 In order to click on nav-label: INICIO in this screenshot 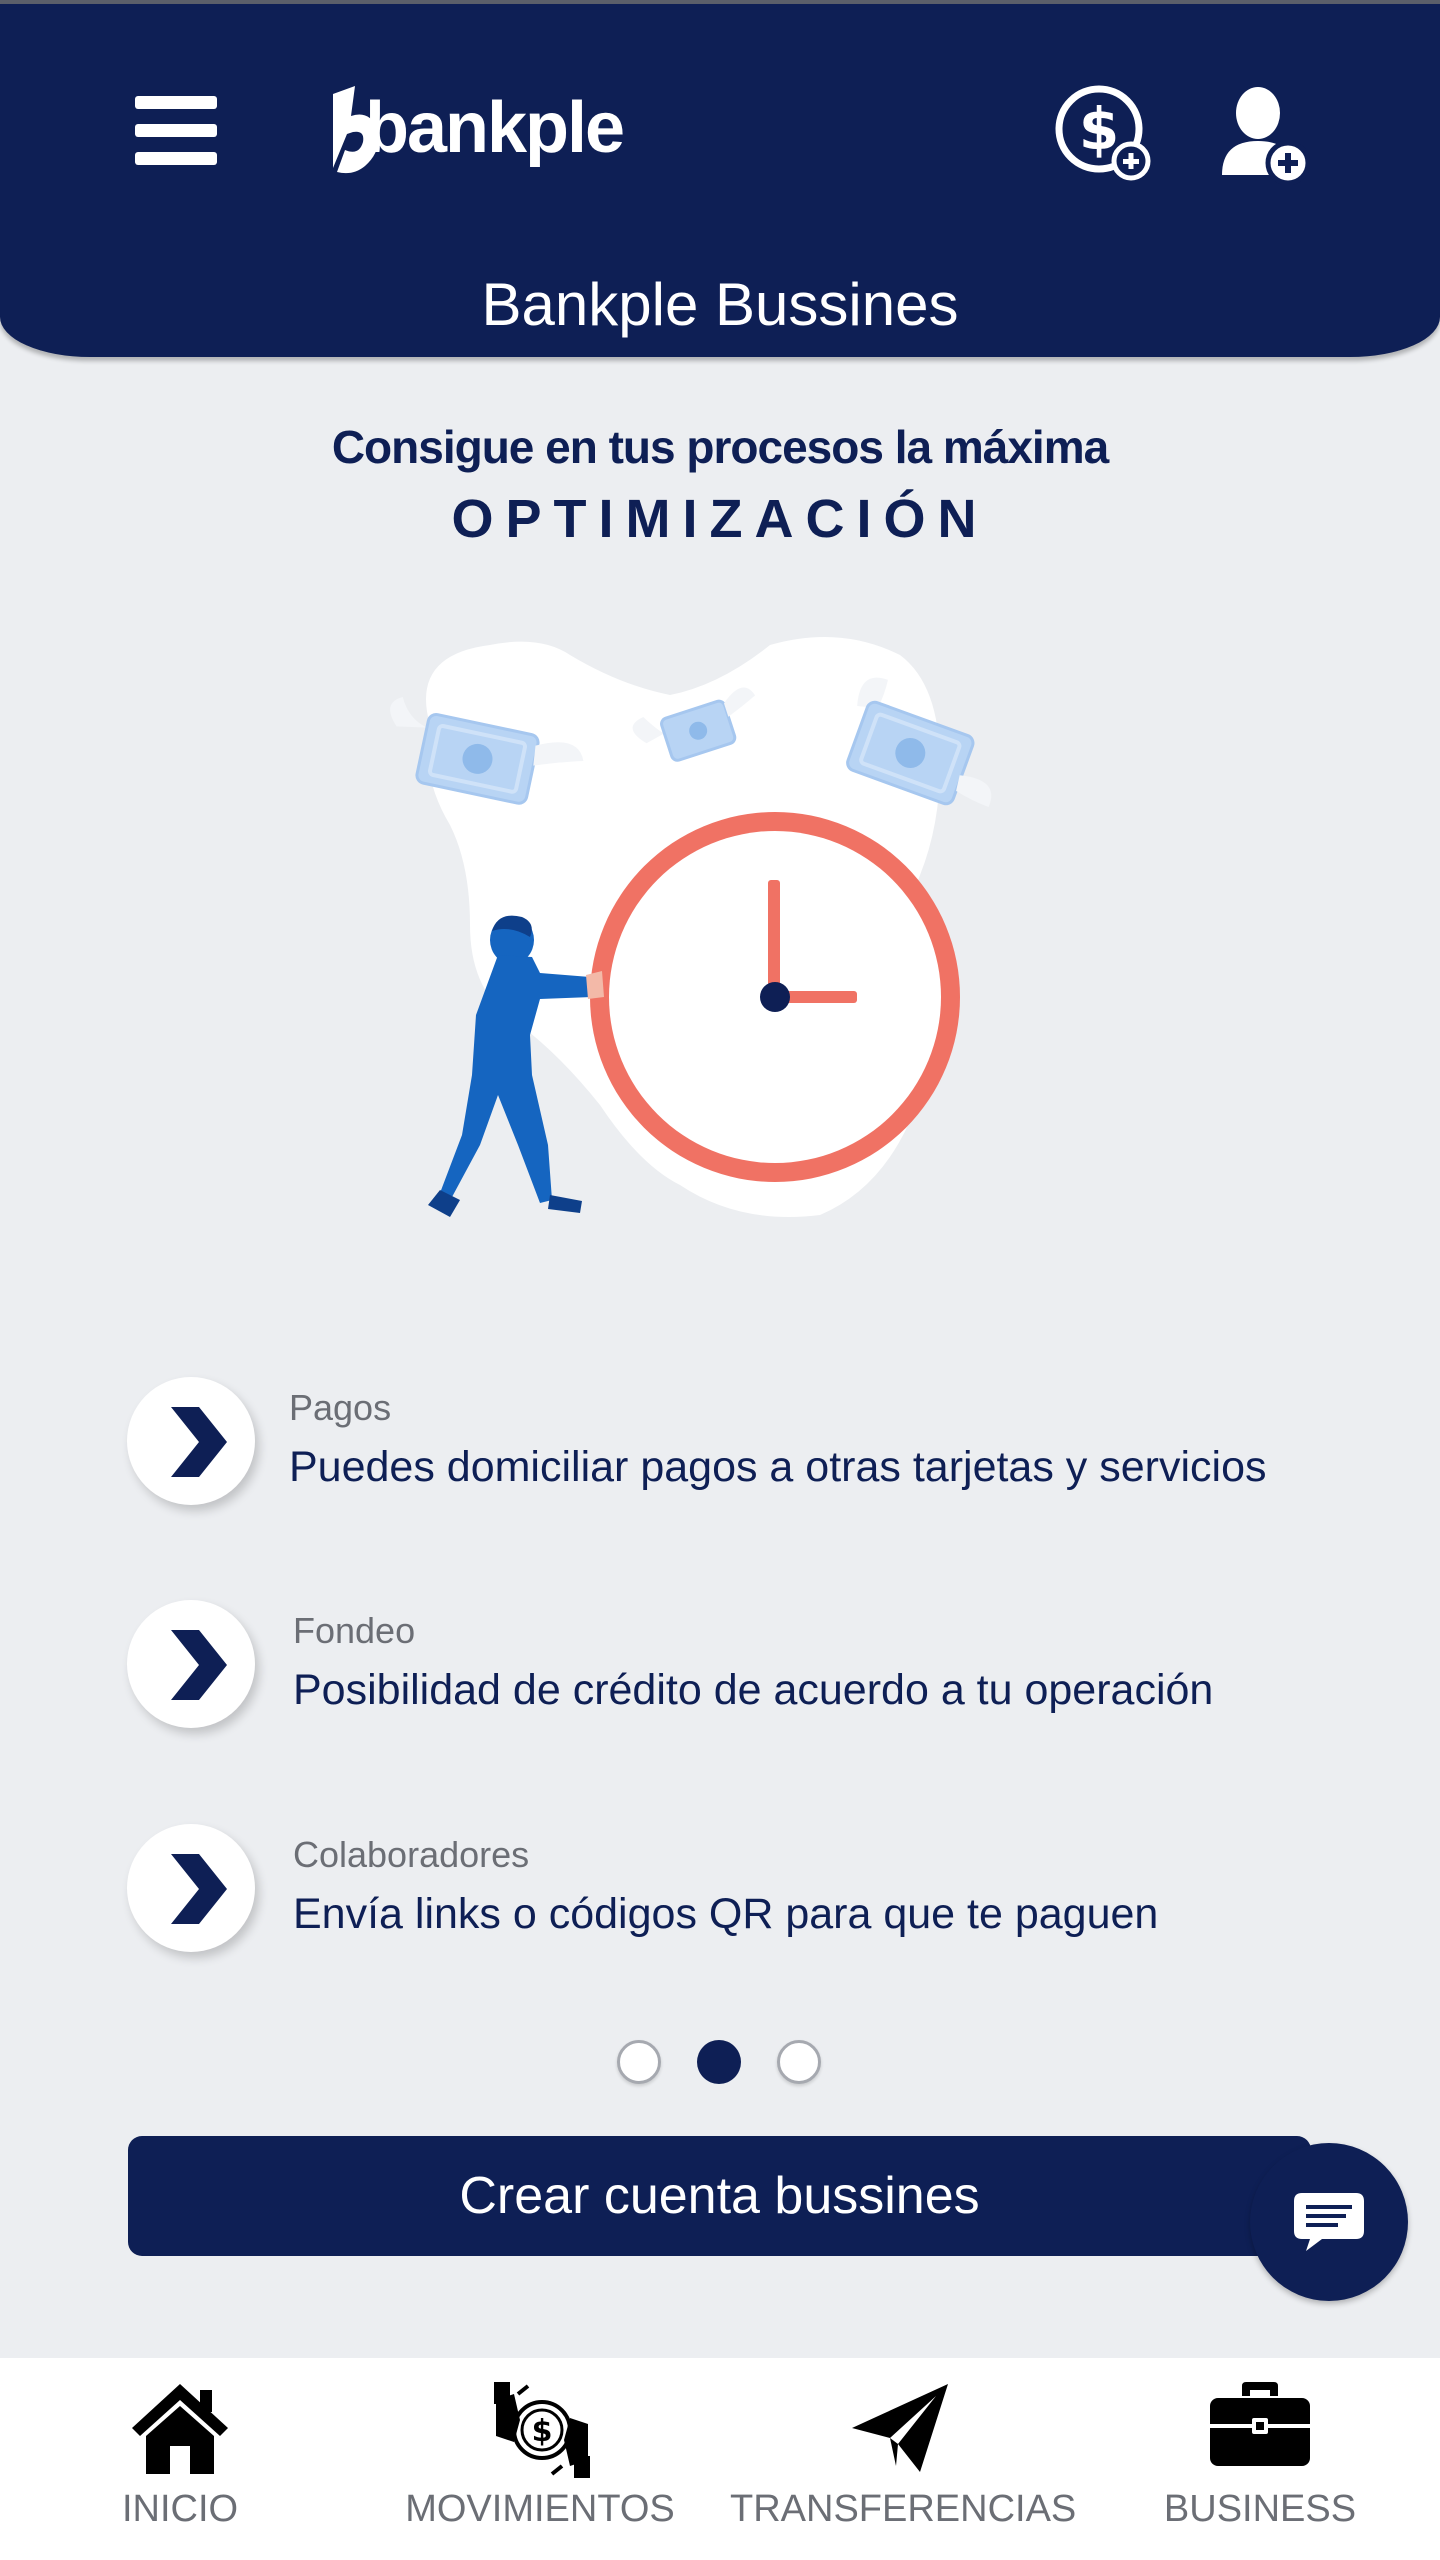, I will do `click(180, 2509)`.